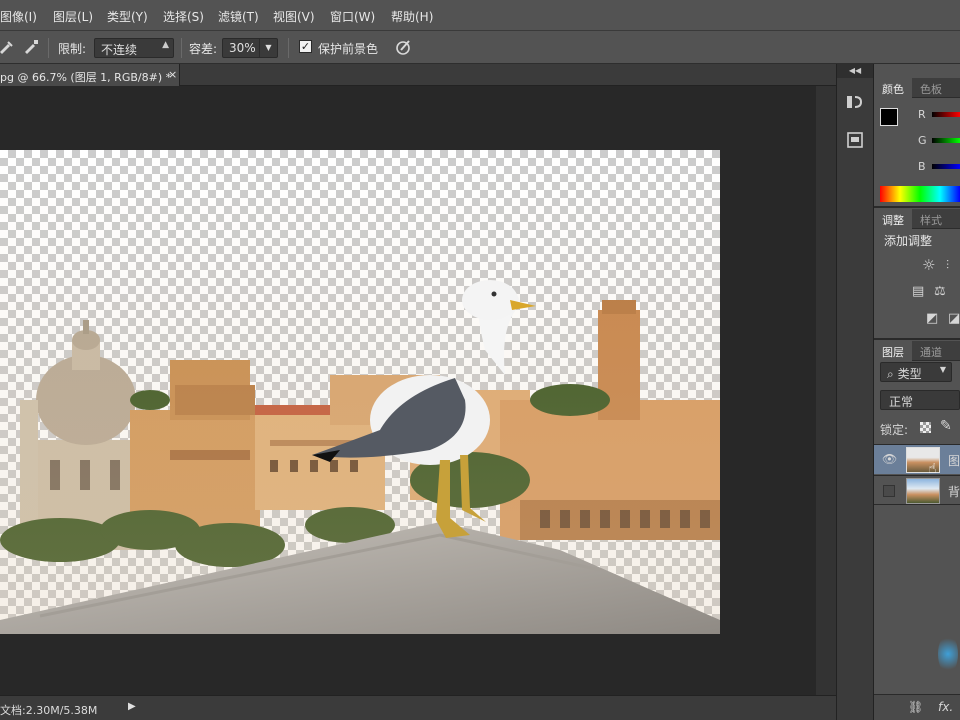 The image size is (960, 720). What do you see at coordinates (954, 491) in the screenshot?
I see `layer-name: 背` at bounding box center [954, 491].